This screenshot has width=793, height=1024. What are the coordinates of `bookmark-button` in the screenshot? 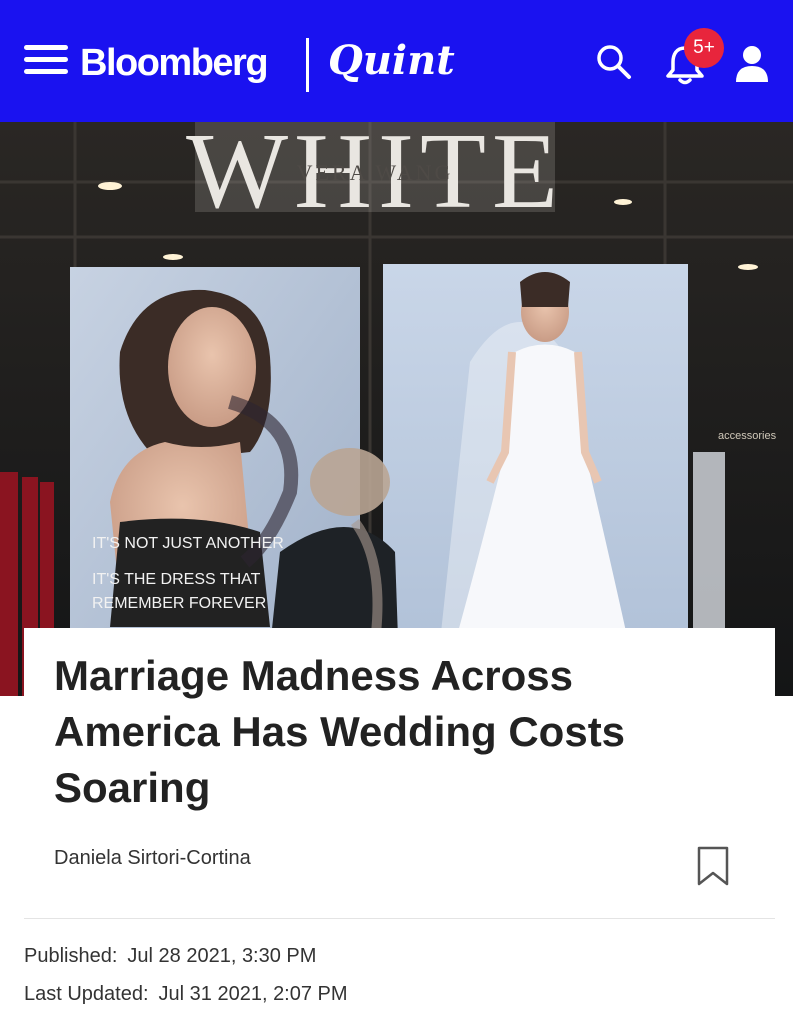 It's located at (713, 866).